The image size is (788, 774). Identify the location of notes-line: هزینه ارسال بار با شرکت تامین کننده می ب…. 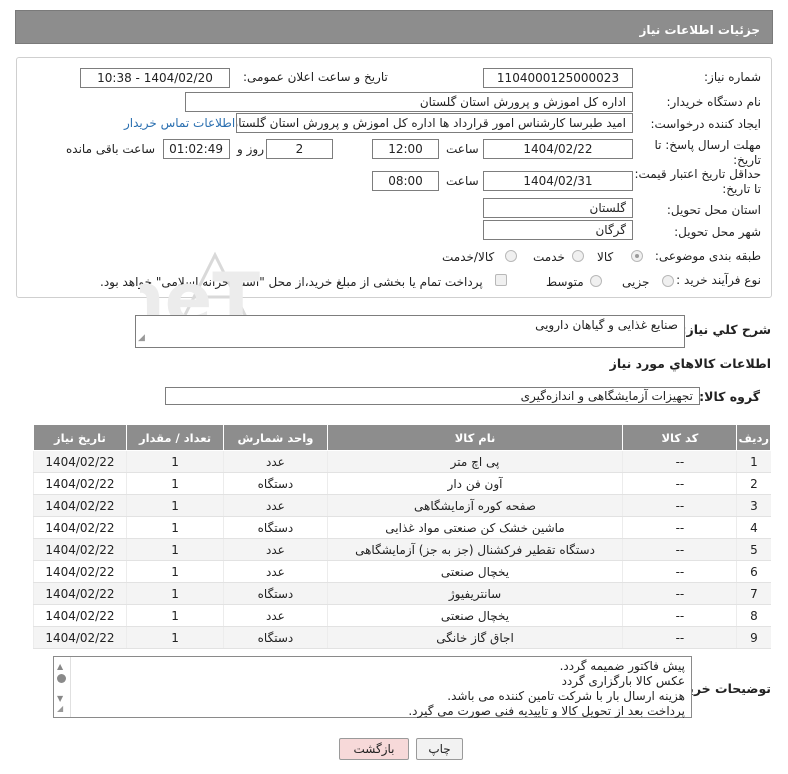
(566, 696).